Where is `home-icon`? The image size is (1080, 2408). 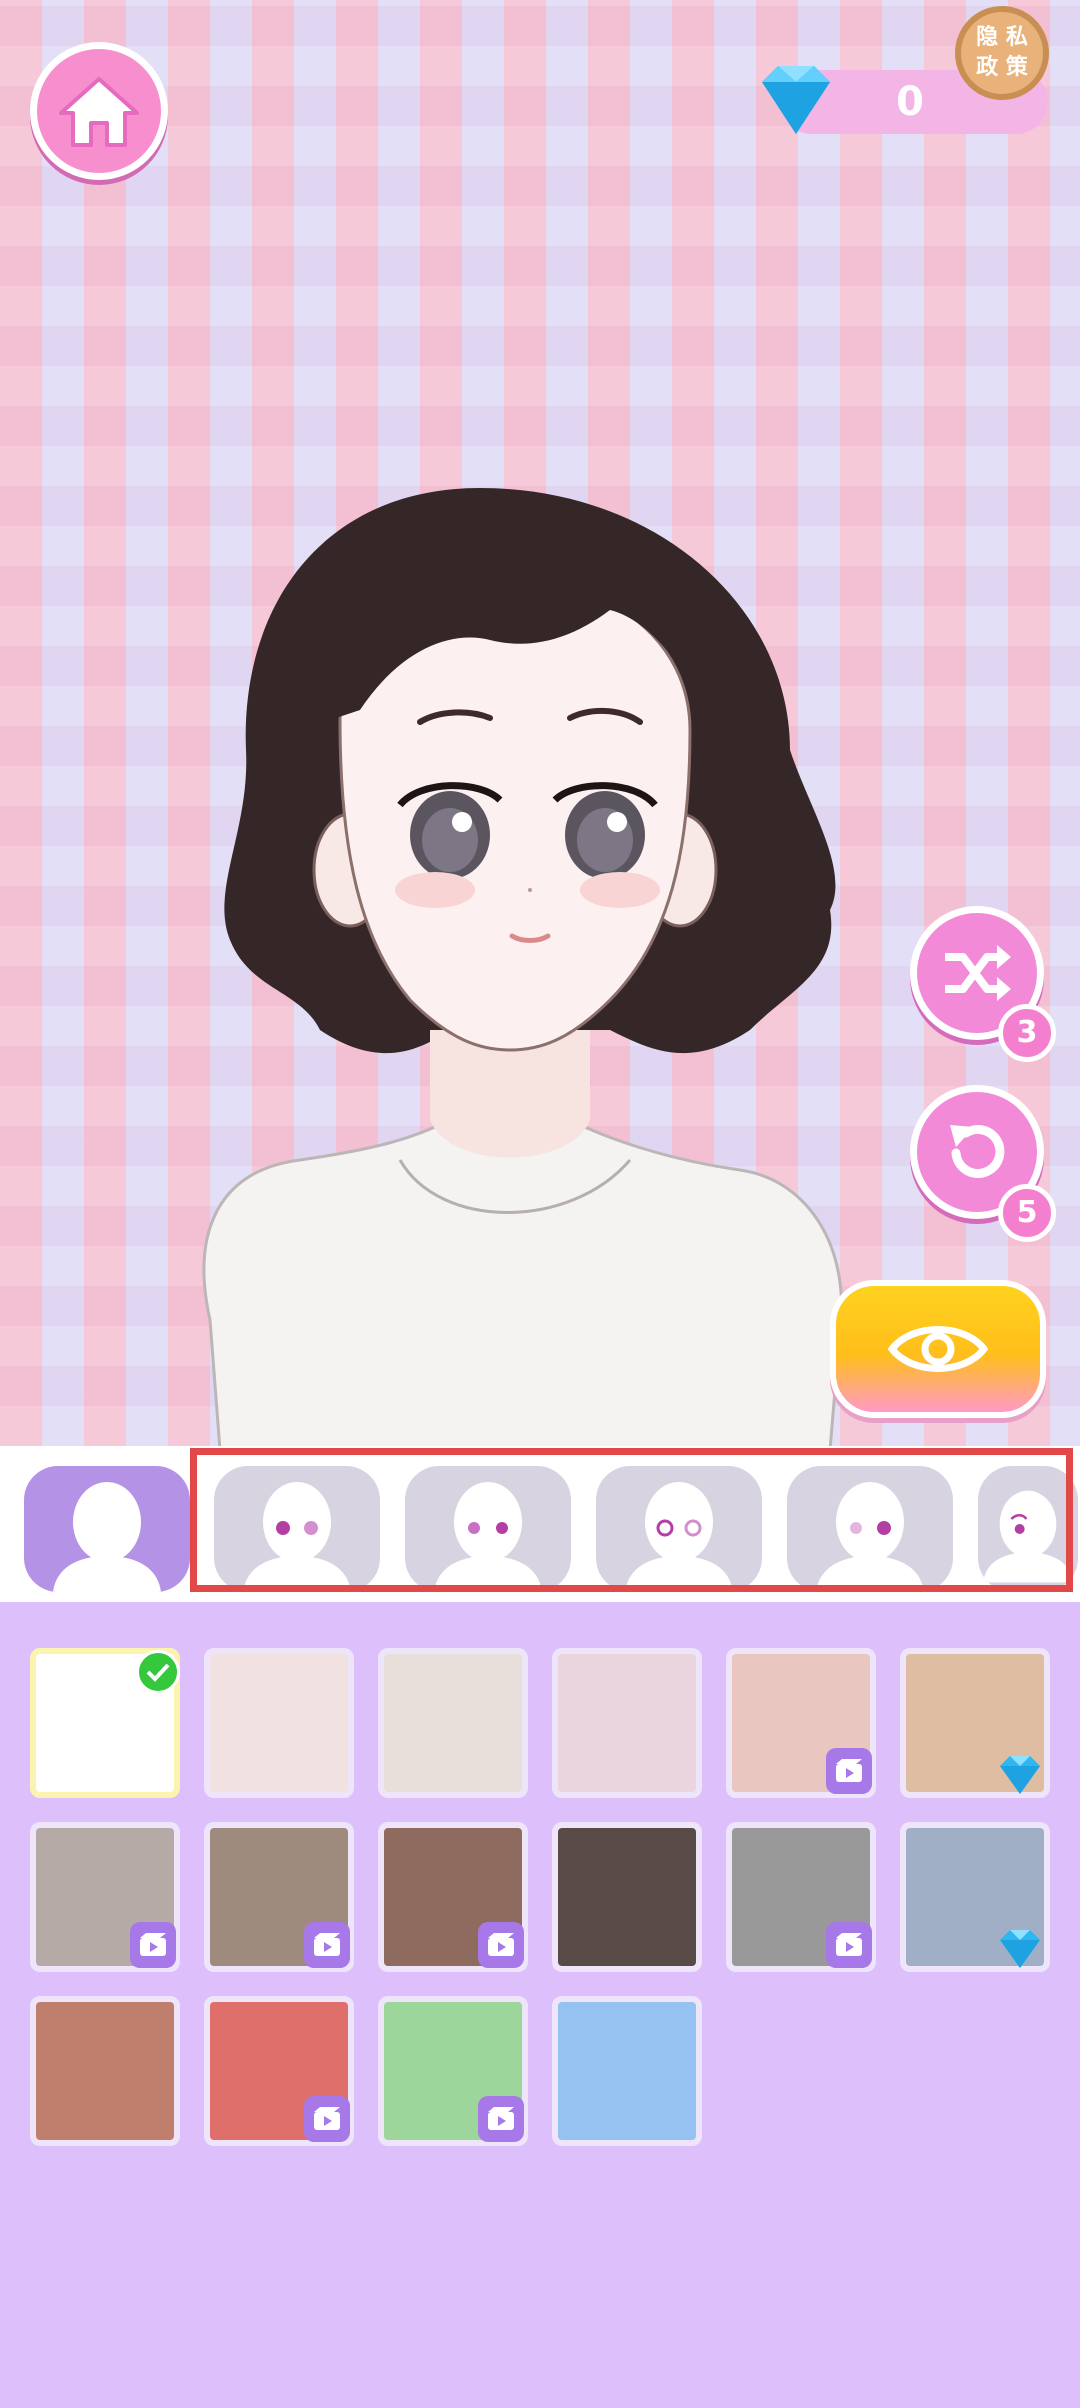 home-icon is located at coordinates (99, 112).